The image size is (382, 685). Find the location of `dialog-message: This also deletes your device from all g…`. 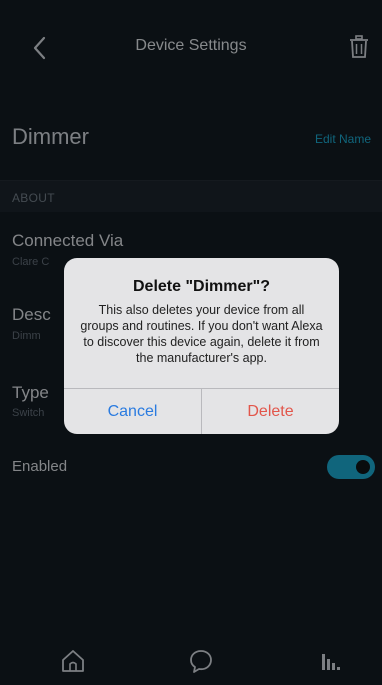

dialog-message: This also deletes your device from all g… is located at coordinates (201, 334).